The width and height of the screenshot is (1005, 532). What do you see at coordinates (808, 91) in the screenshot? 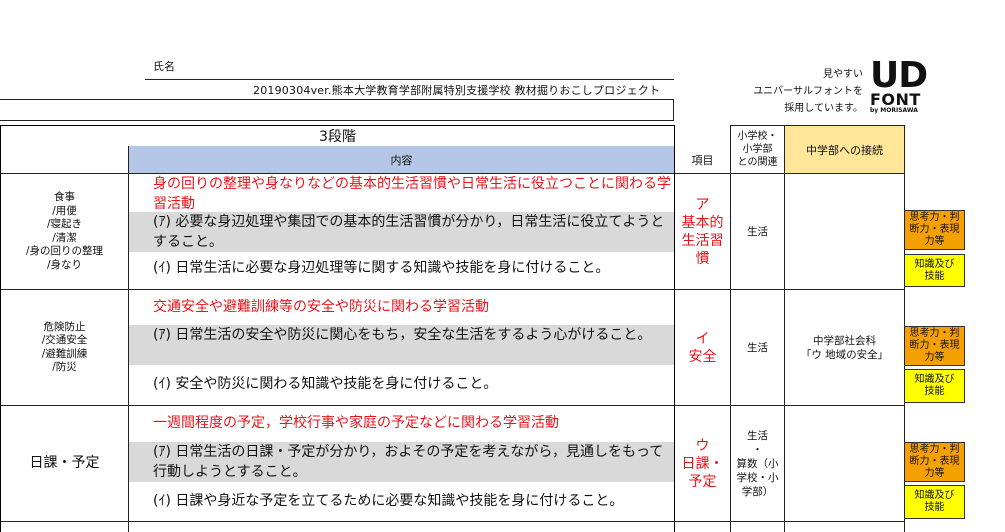
I see `ud-font-tagline: 見やすい ユニバーサルフォントを 採用しています。` at bounding box center [808, 91].